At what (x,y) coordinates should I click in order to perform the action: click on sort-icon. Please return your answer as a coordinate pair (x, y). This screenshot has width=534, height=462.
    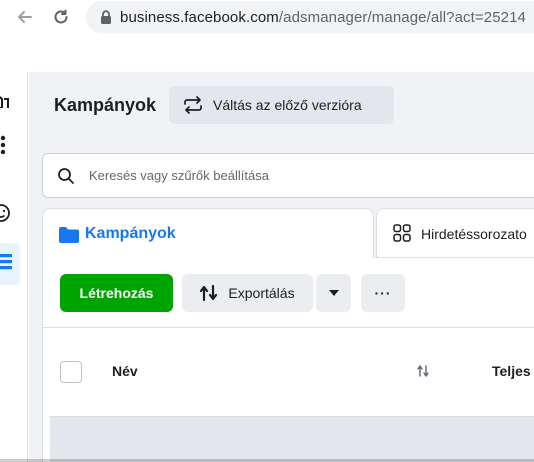
    Looking at the image, I should click on (423, 373).